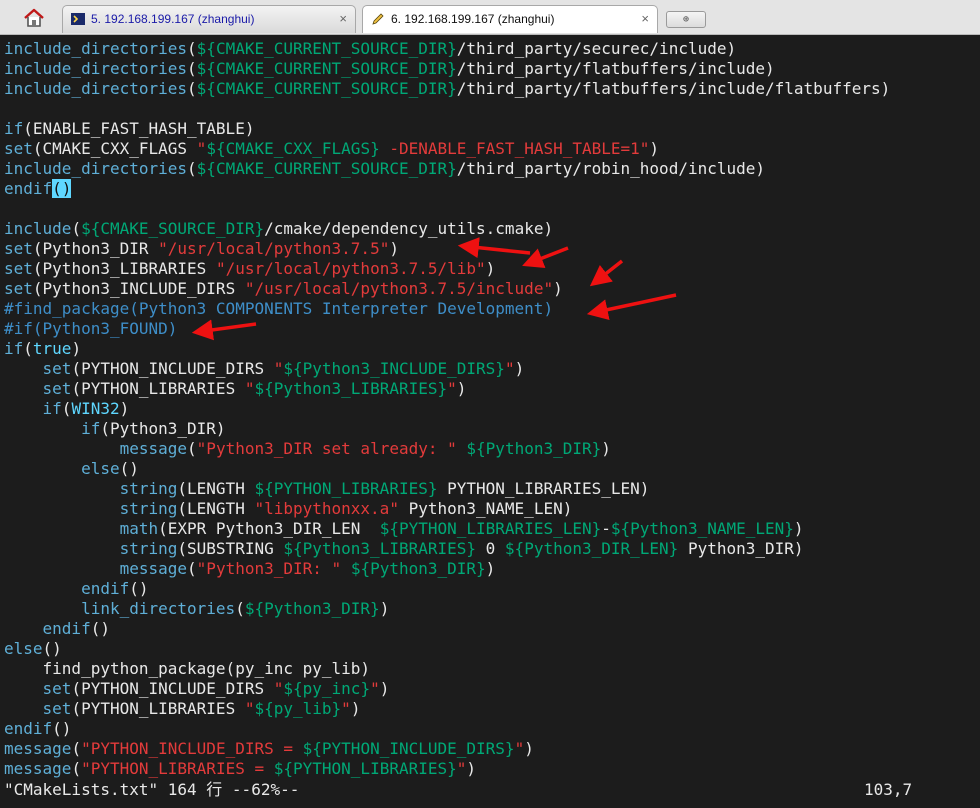  What do you see at coordinates (177, 768) in the screenshot?
I see `code-token: "PYTHON_LIBRARIES =` at bounding box center [177, 768].